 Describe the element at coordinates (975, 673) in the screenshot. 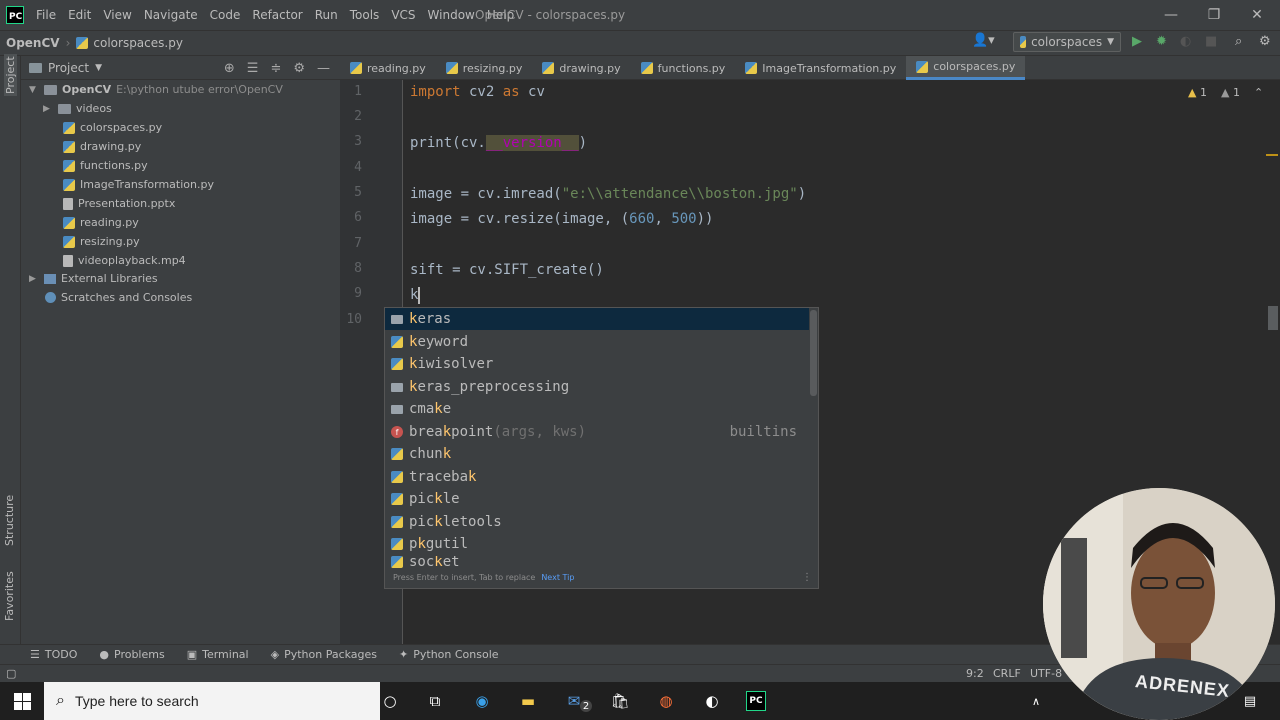

I see `caret-position: 9:2` at that location.